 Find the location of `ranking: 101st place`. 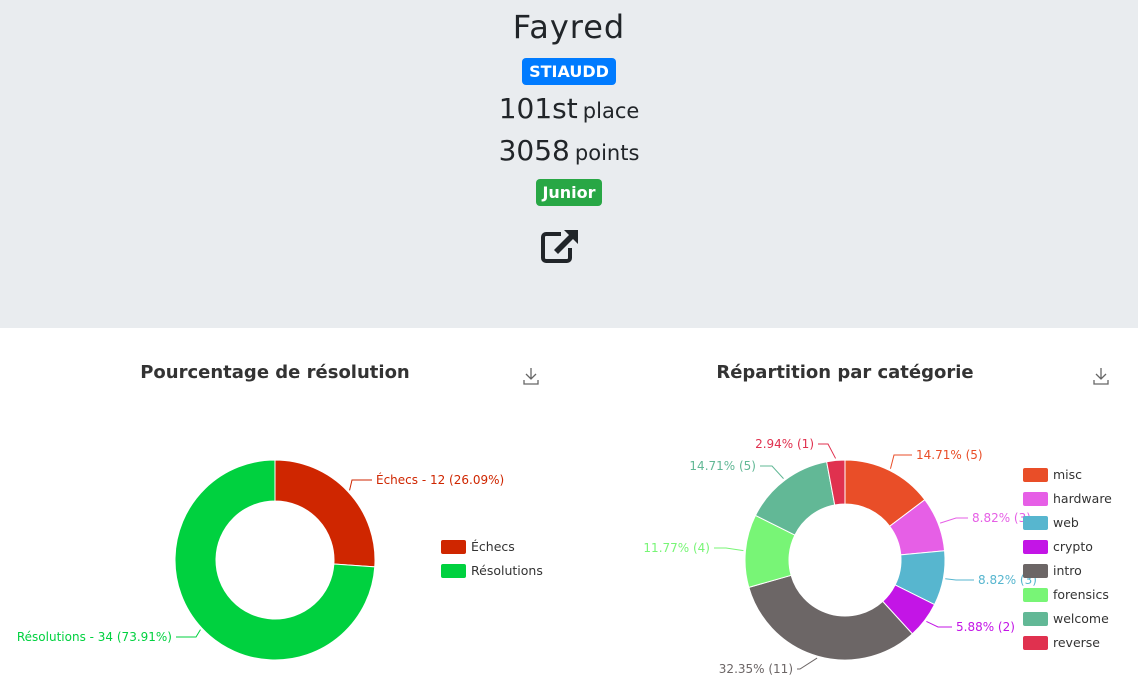

ranking: 101st place is located at coordinates (569, 108).